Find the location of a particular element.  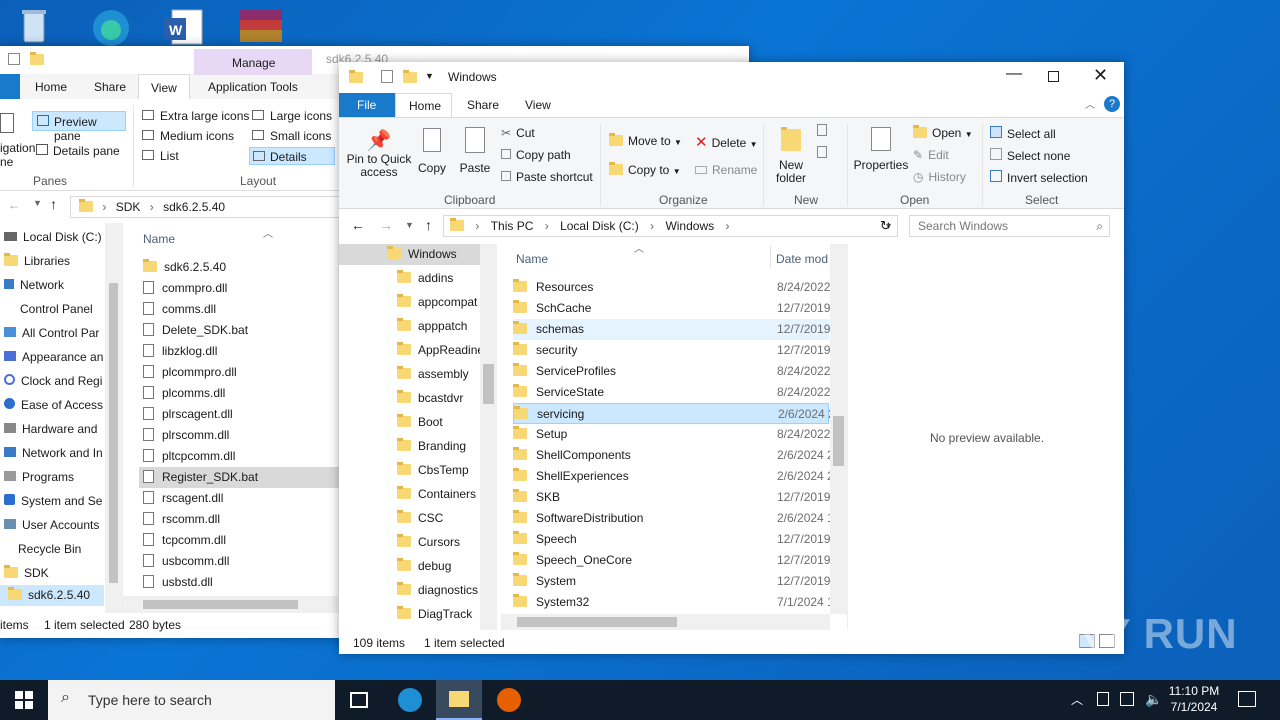

file-row: plrscagent.dll is located at coordinates (188, 414).